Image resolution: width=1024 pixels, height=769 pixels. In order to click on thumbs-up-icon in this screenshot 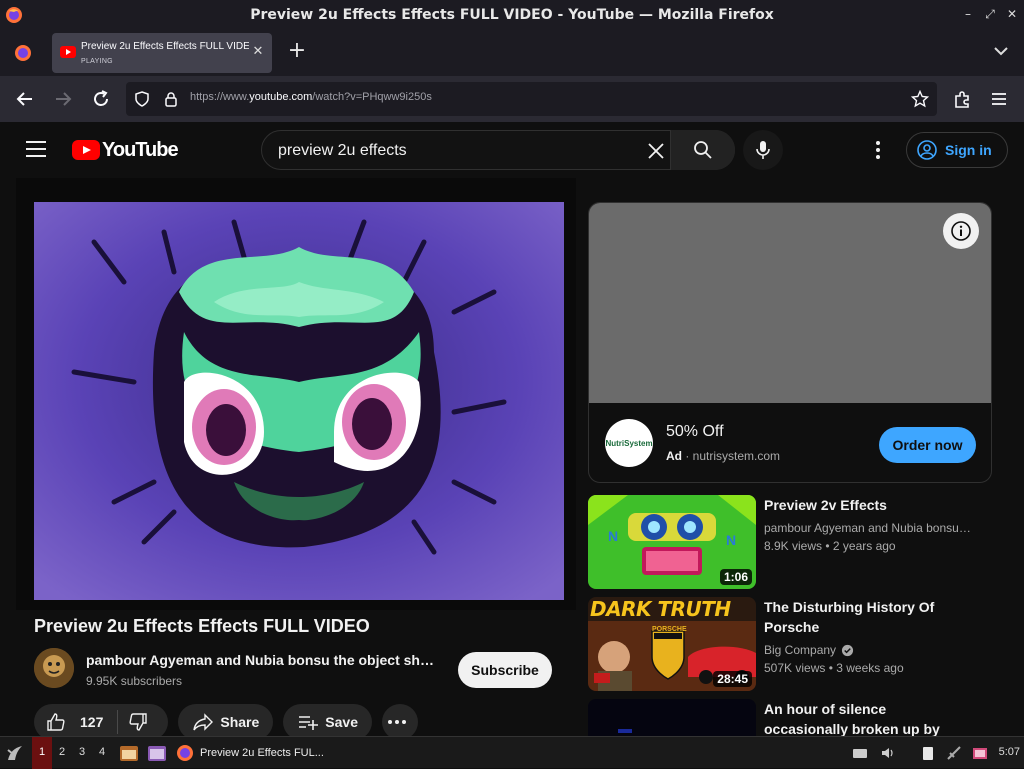, I will do `click(56, 722)`.